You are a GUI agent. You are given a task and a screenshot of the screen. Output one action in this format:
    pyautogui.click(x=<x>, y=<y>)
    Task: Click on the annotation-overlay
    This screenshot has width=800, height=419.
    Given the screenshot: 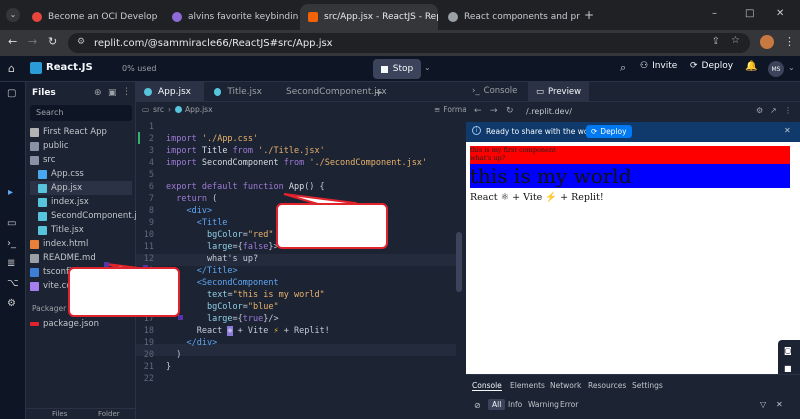 What is the action you would take?
    pyautogui.click(x=231, y=256)
    